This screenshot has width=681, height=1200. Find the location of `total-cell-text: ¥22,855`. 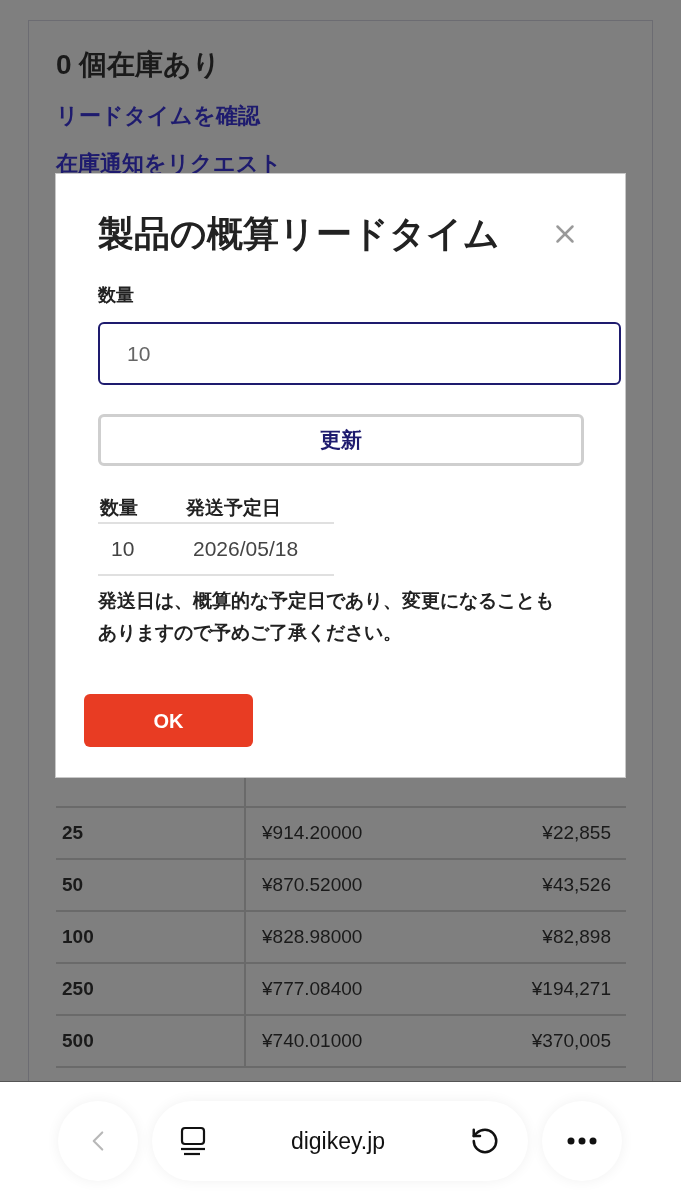

total-cell-text: ¥22,855 is located at coordinates (577, 832).